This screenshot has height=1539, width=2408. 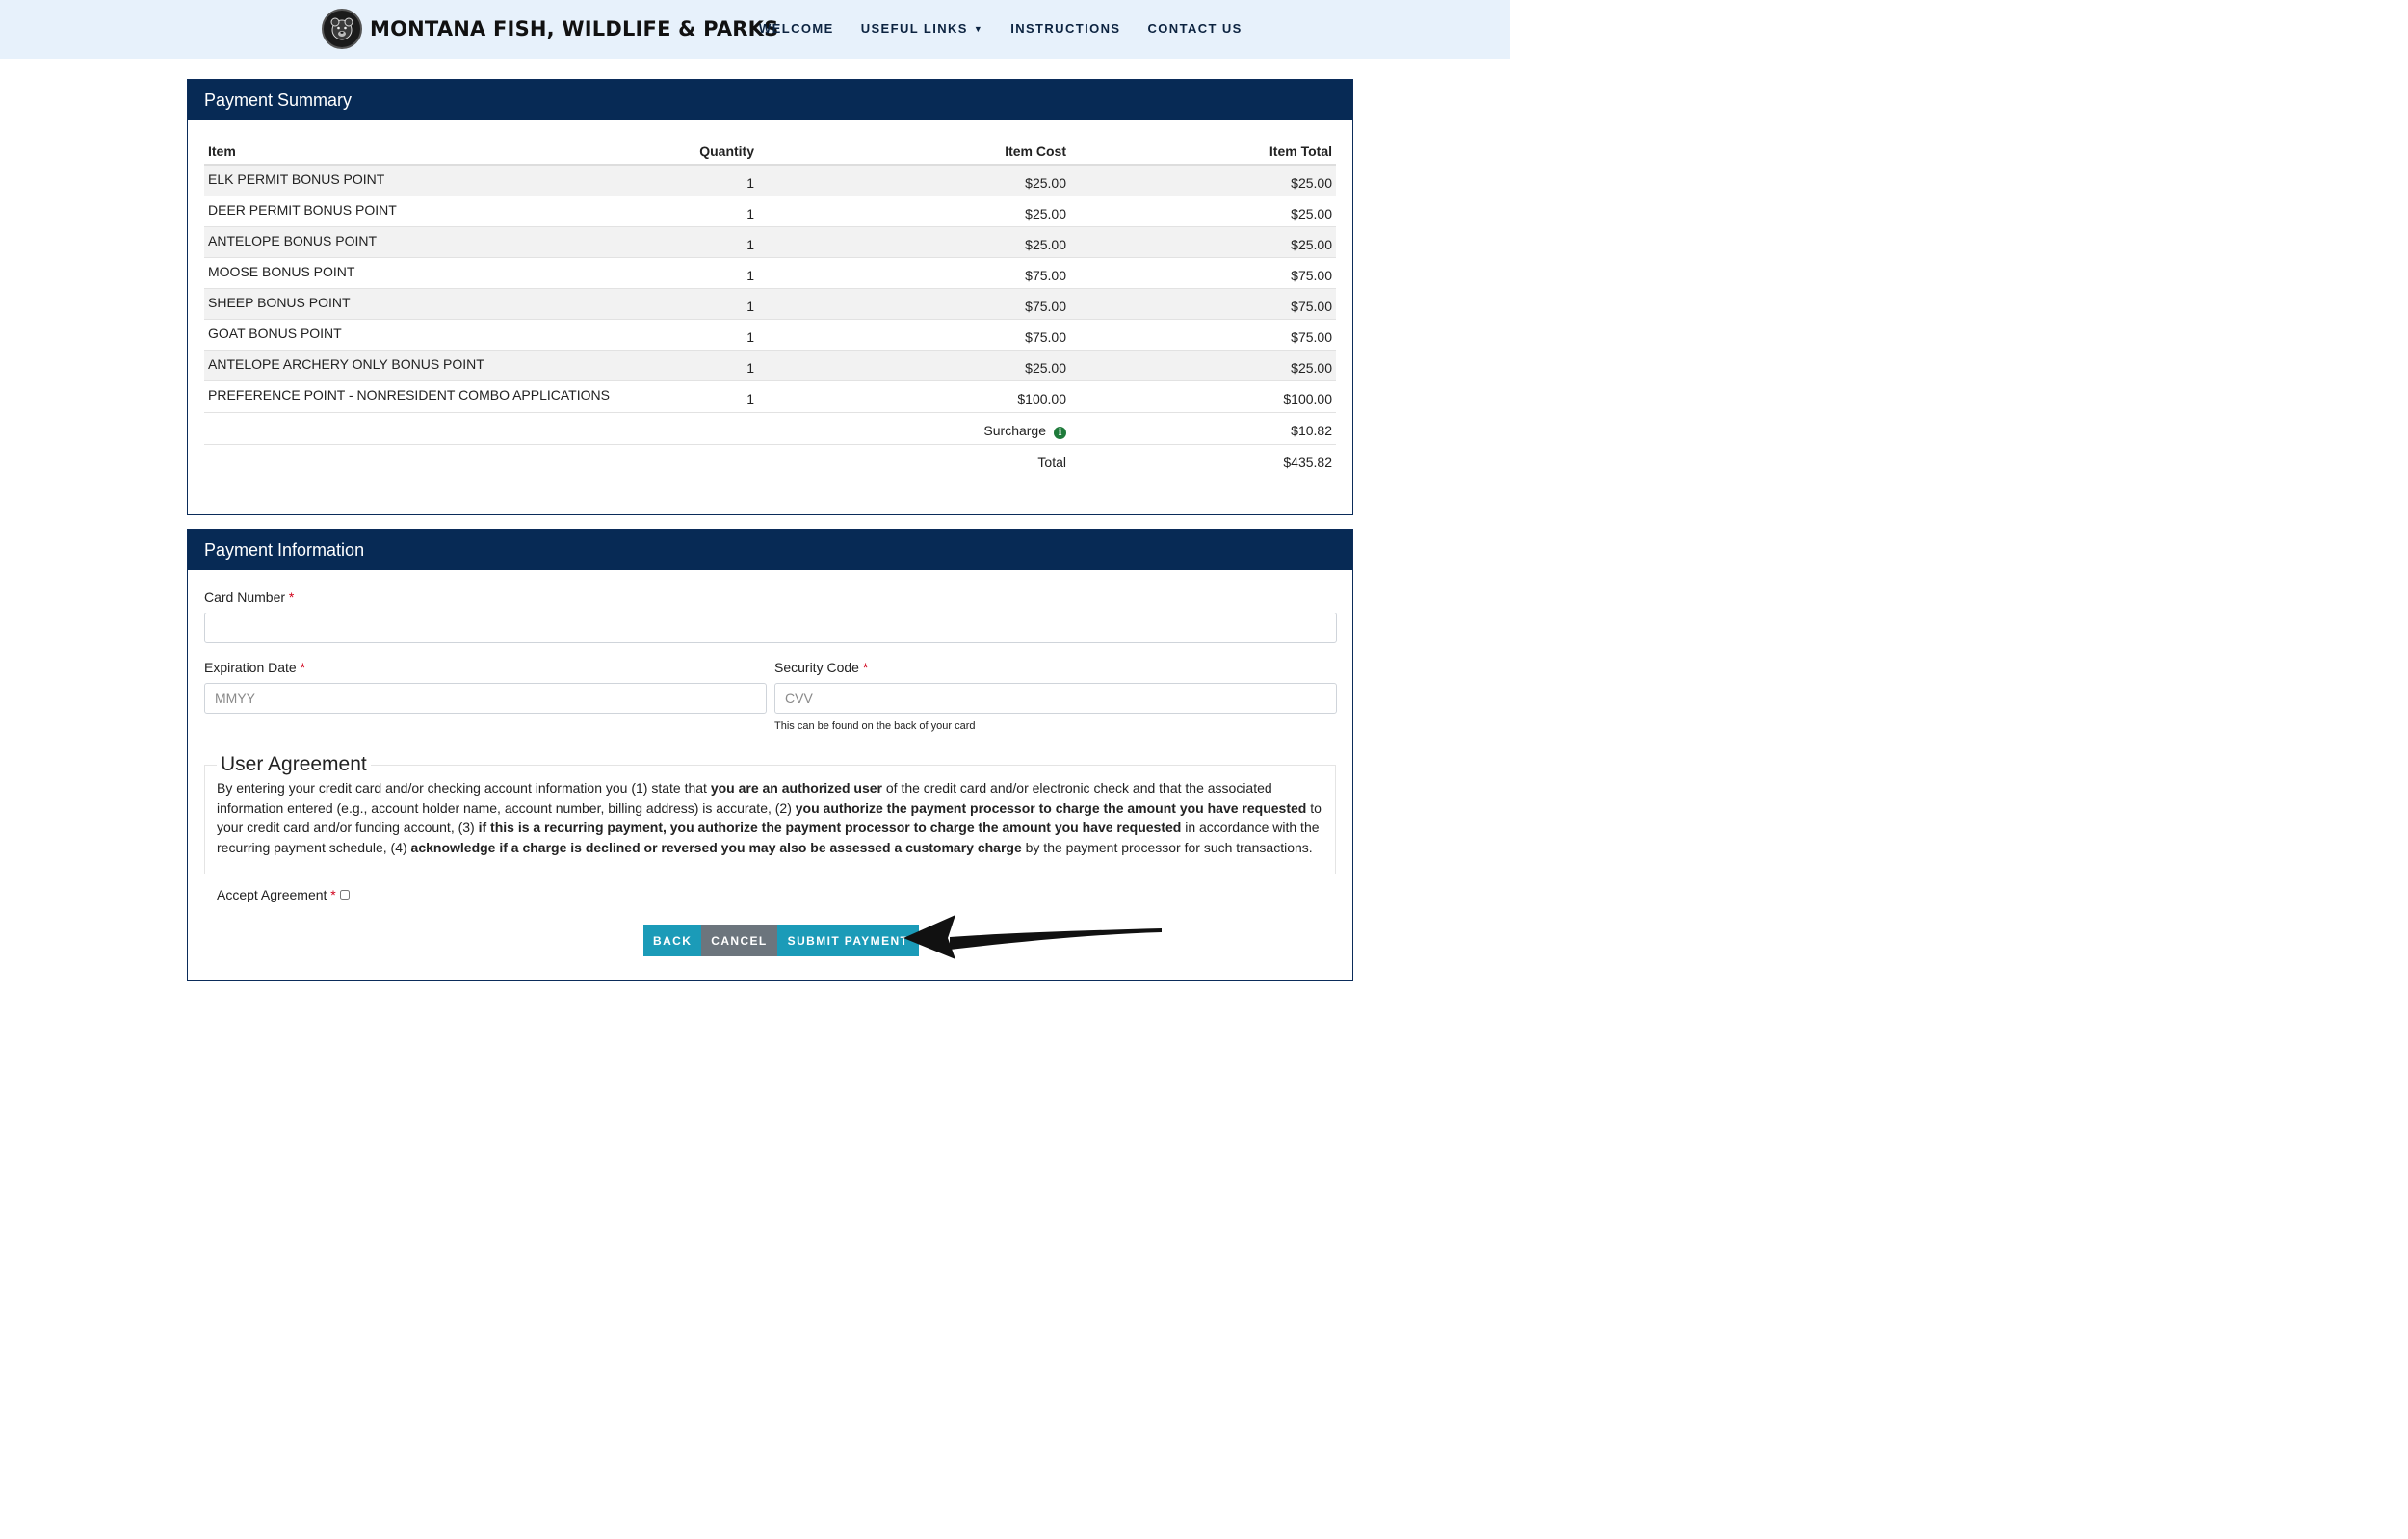 What do you see at coordinates (272, 895) in the screenshot?
I see `accept-agreement-label: Accept Agreement` at bounding box center [272, 895].